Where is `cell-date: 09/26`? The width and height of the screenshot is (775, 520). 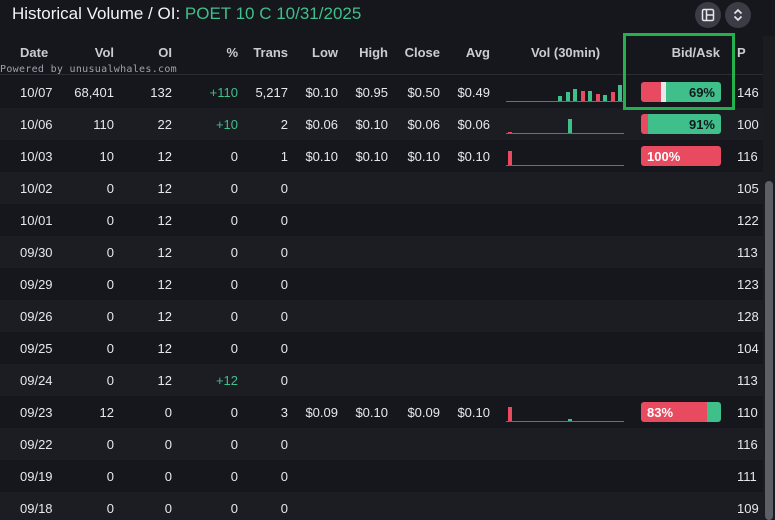
cell-date: 09/26 is located at coordinates (36, 316).